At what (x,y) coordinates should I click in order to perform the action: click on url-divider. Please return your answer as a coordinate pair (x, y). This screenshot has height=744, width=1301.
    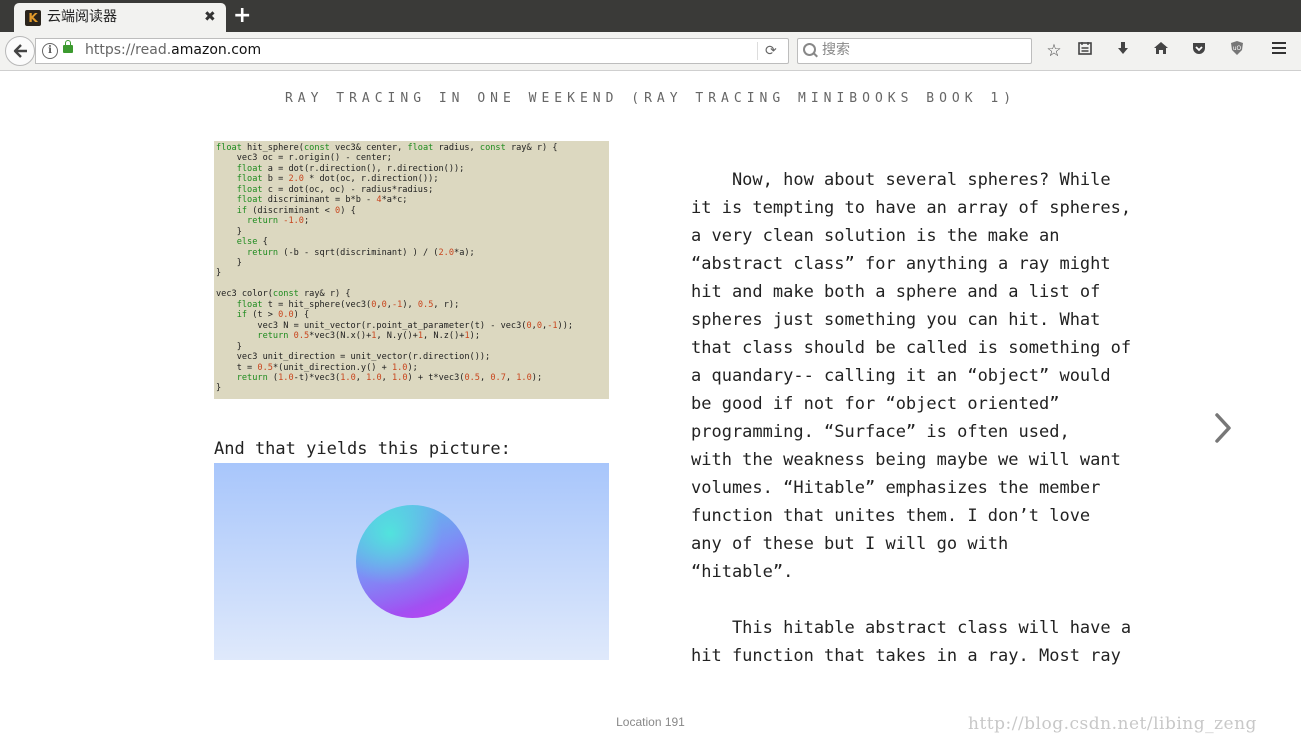
    Looking at the image, I should click on (757, 51).